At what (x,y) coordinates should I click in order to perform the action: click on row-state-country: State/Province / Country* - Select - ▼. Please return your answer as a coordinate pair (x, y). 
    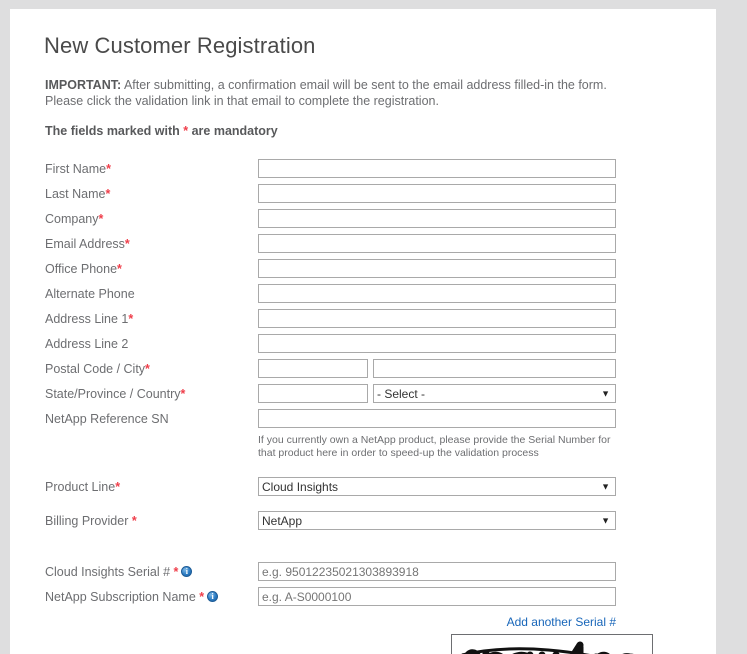
    Looking at the image, I should click on (368, 393).